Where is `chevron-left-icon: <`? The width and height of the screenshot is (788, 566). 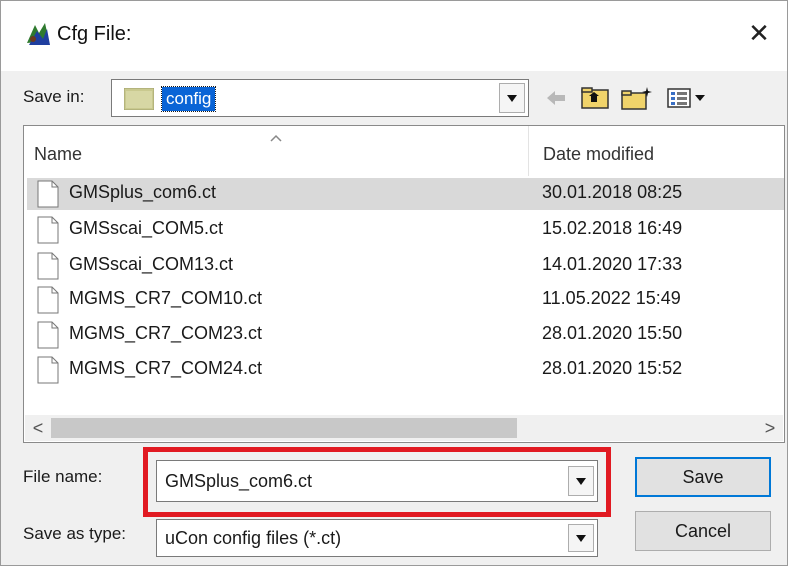 chevron-left-icon: < is located at coordinates (38, 427).